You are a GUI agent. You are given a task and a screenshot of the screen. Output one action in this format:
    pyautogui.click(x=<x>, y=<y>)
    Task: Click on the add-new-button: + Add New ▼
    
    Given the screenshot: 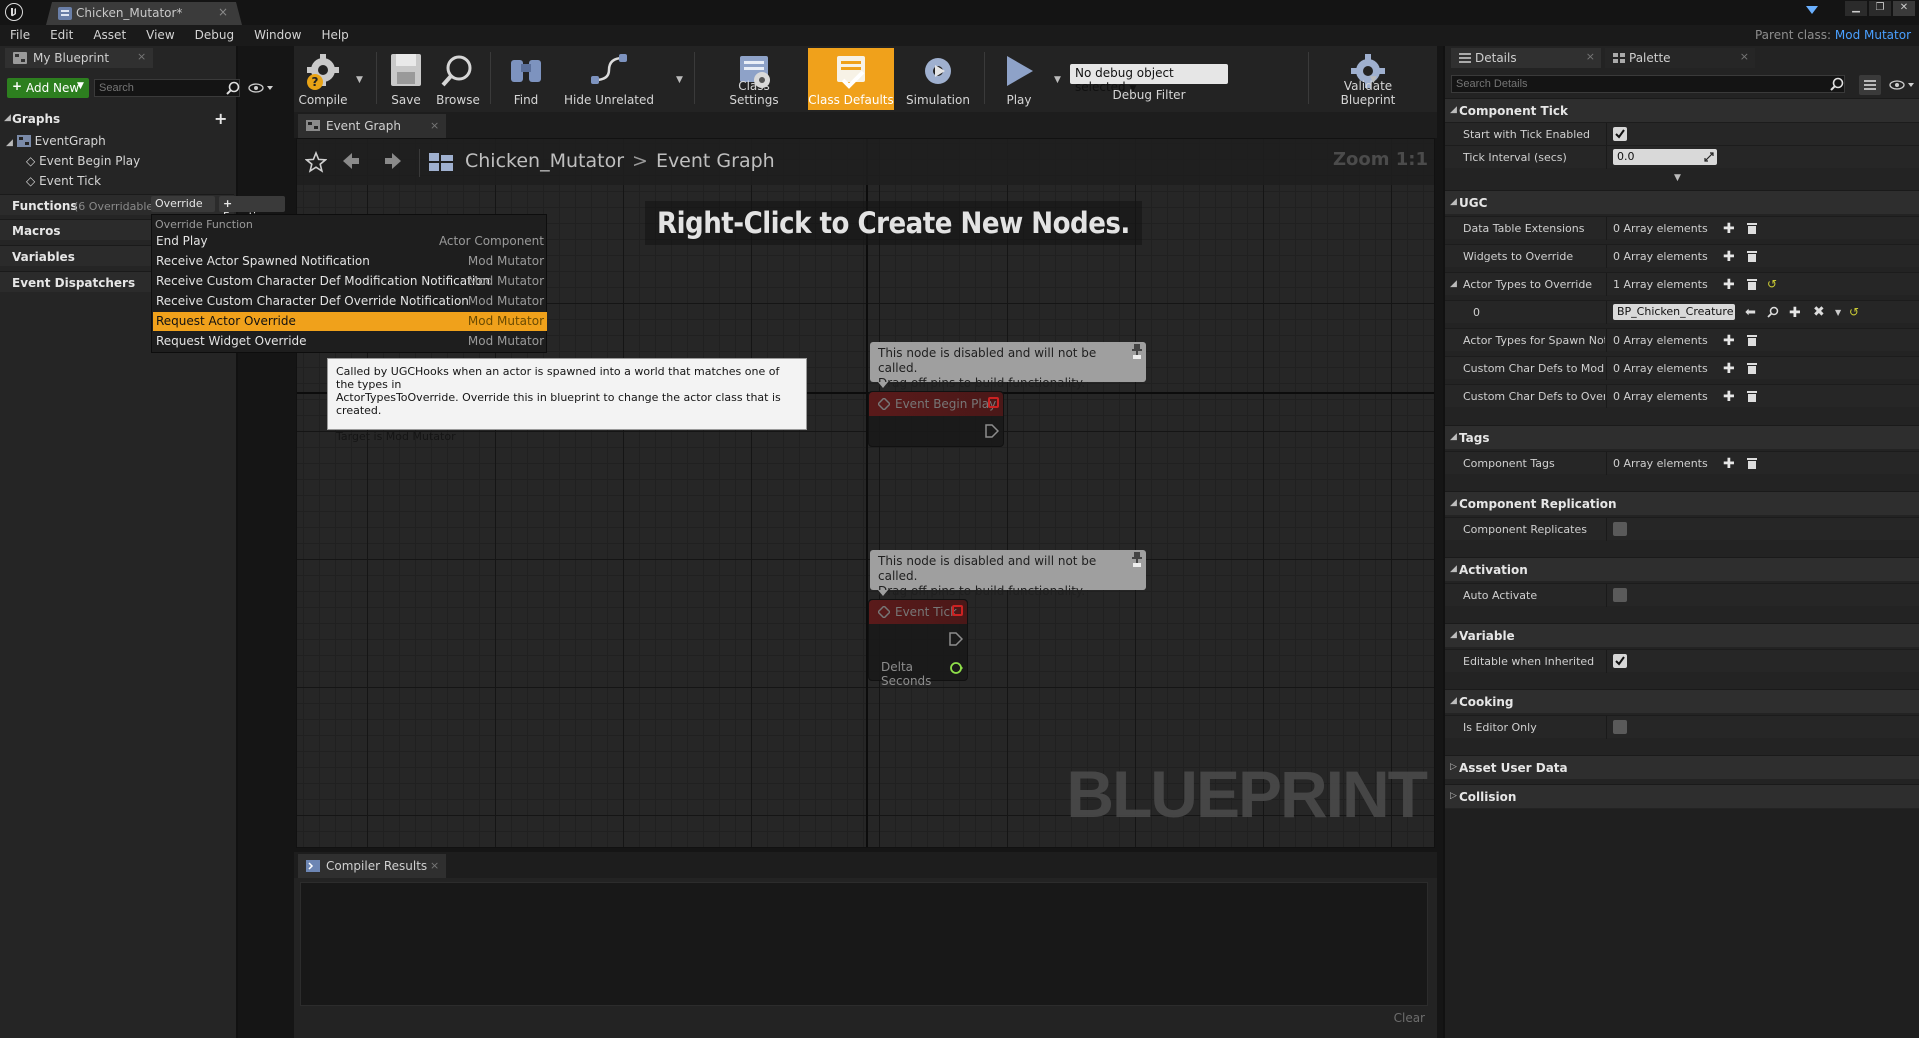 What is the action you would take?
    pyautogui.click(x=48, y=88)
    